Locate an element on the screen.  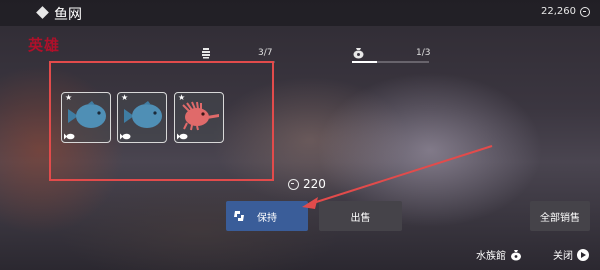
annotation-arrow is located at coordinates (397, 177).